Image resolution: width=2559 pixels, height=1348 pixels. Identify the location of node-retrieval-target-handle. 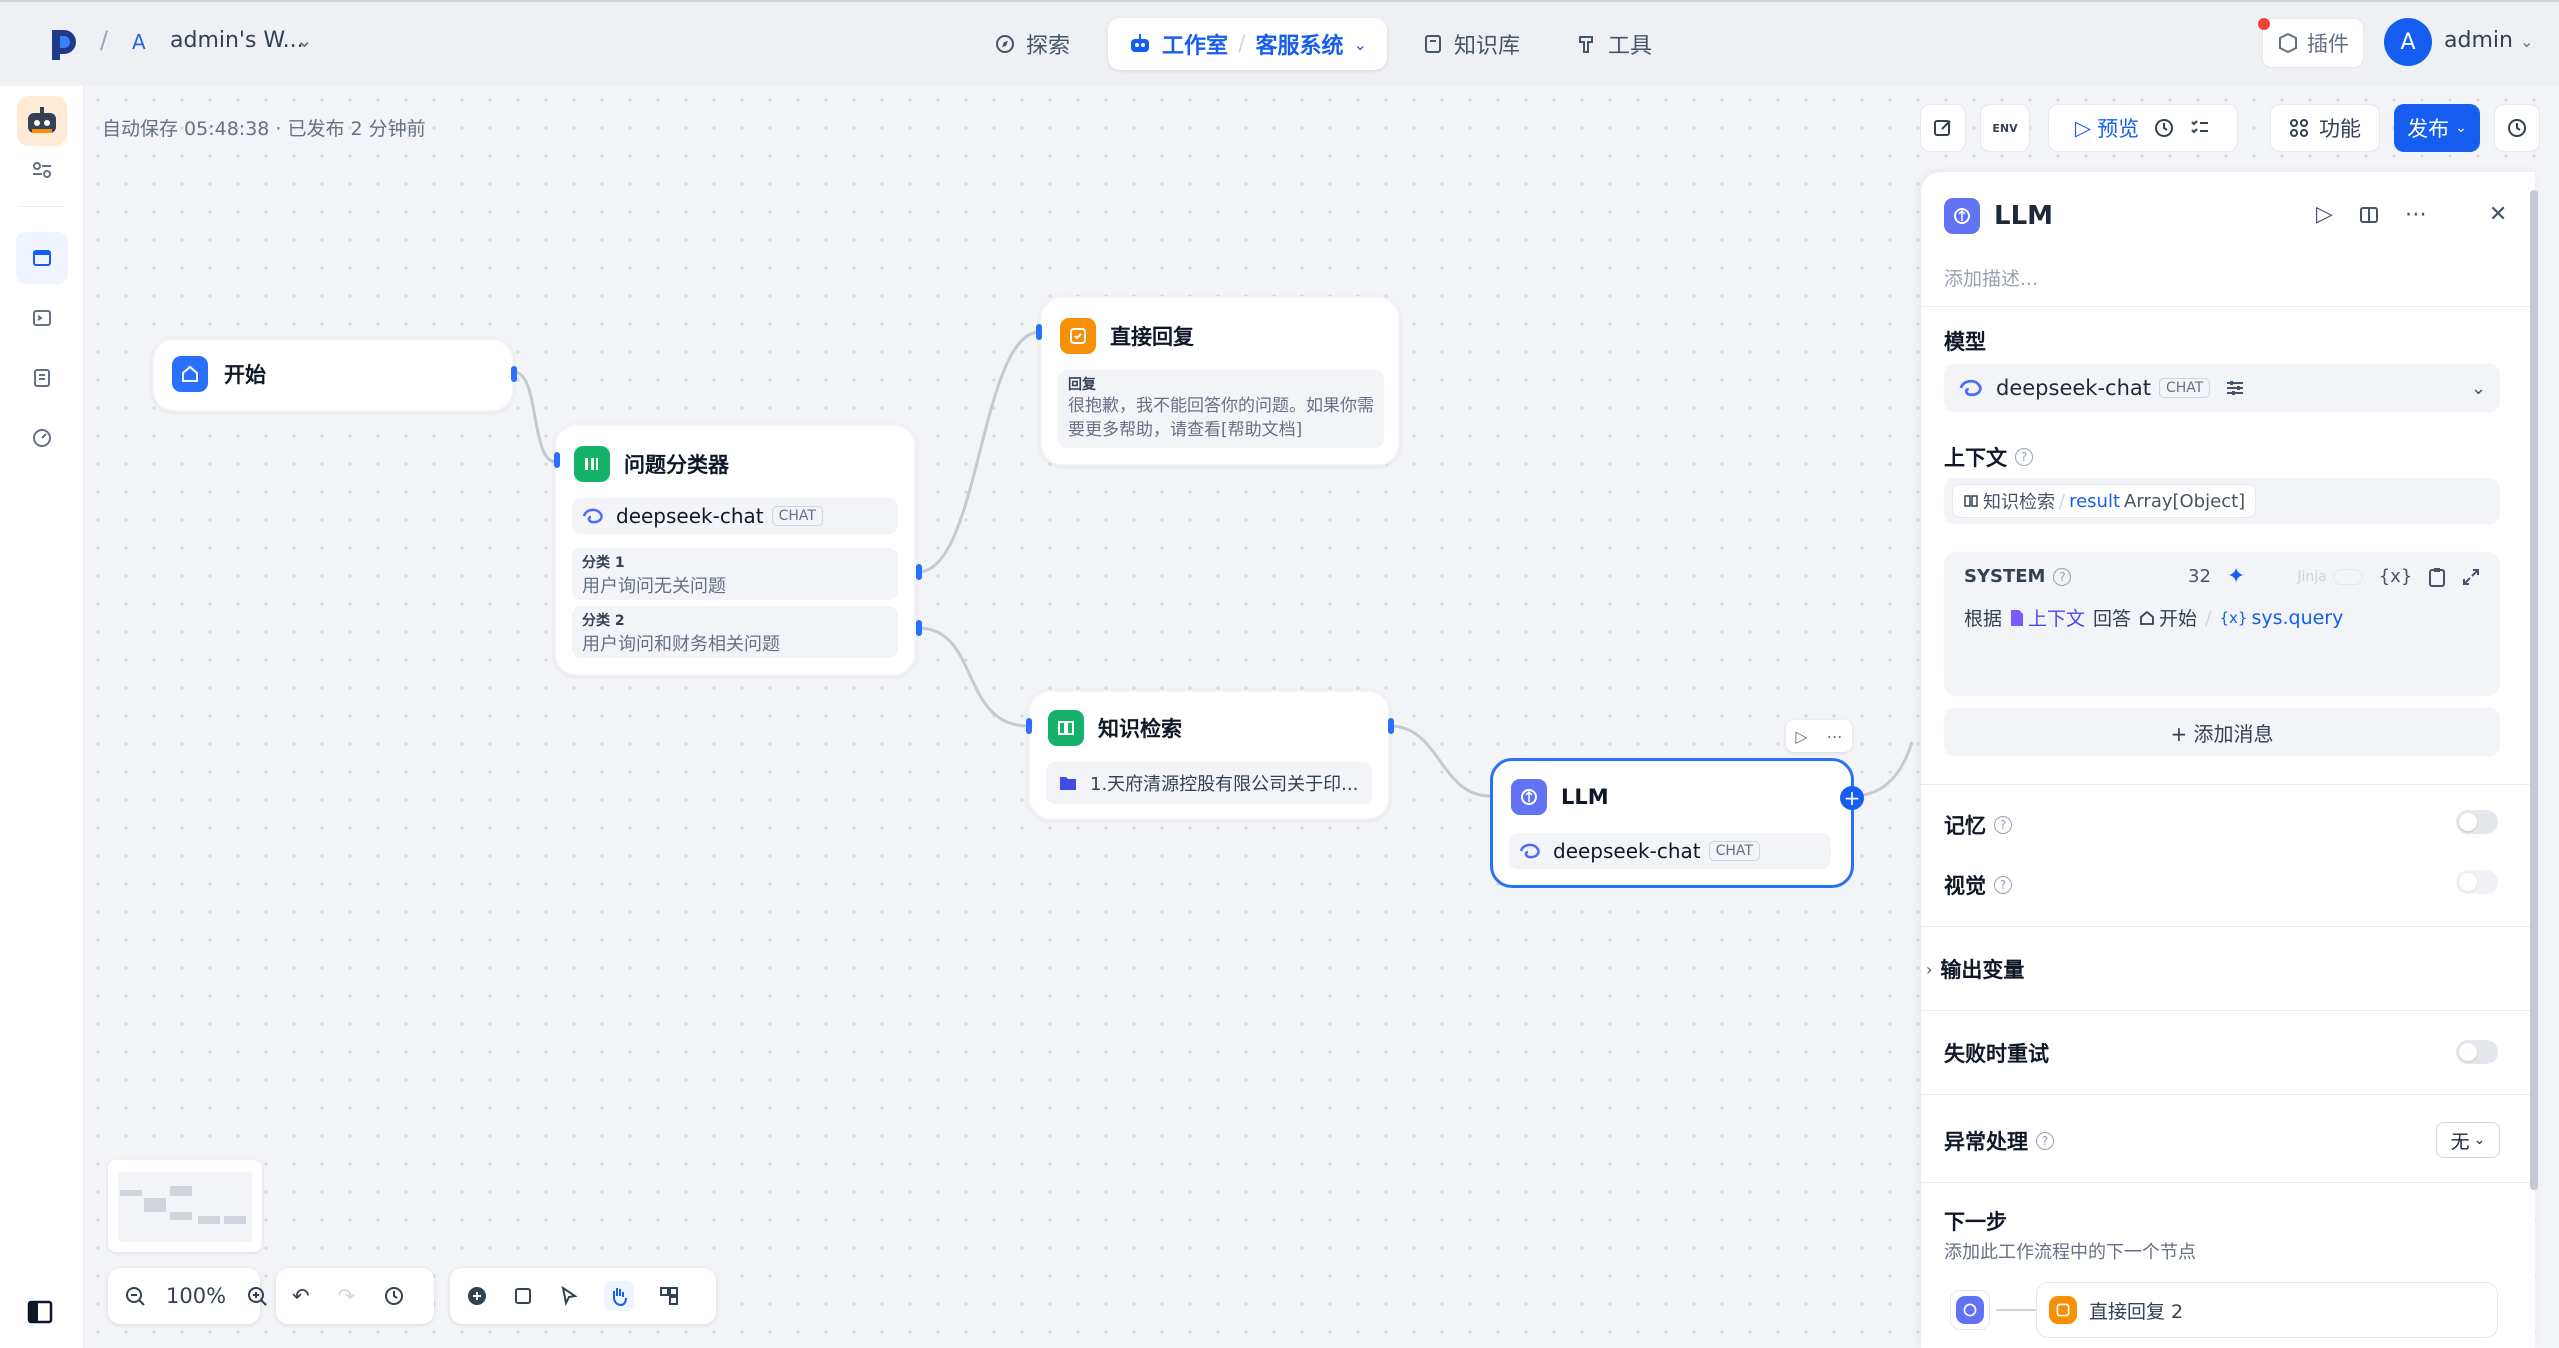
(1029, 726).